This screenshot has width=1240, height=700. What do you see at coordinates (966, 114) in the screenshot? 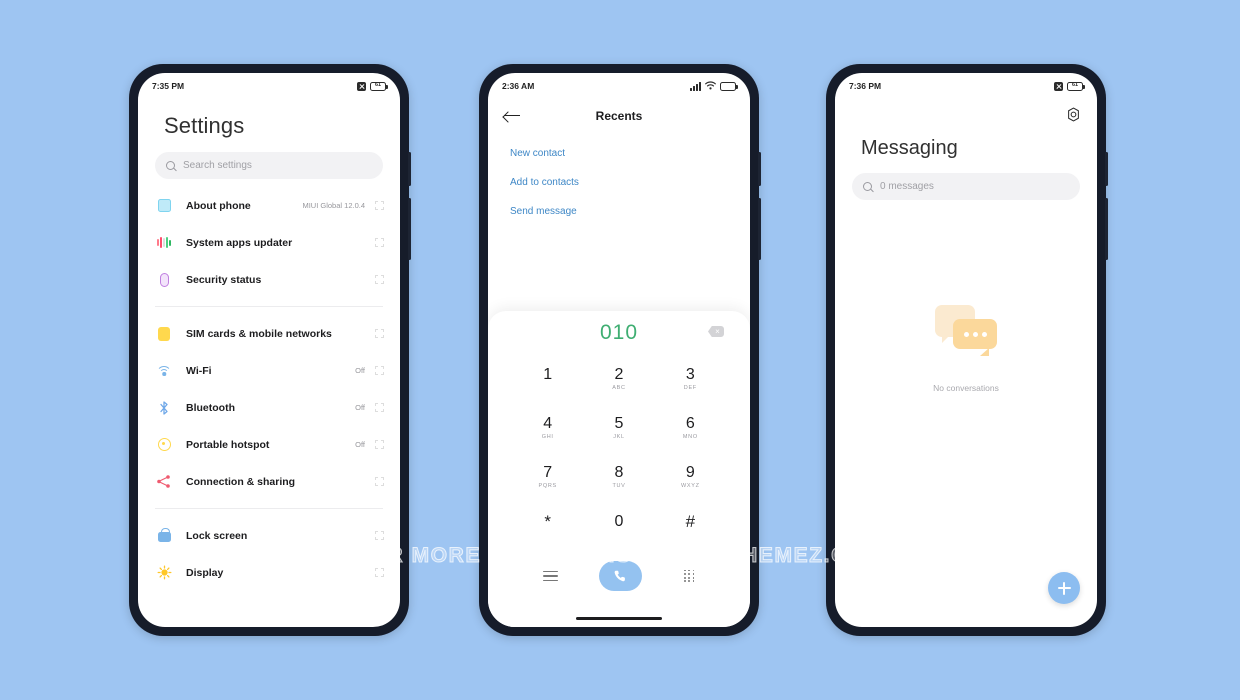
I see `messaging-toolbar` at bounding box center [966, 114].